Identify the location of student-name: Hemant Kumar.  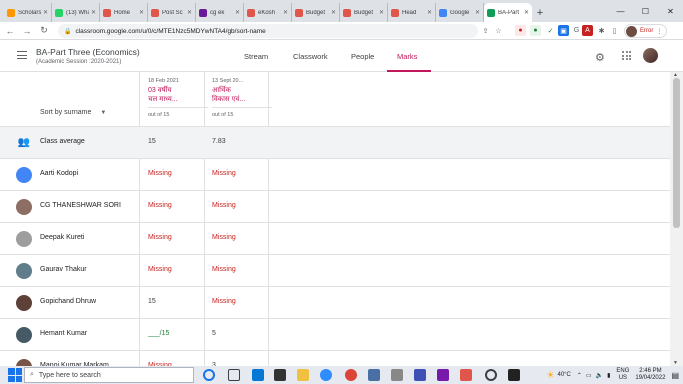
(63, 333).